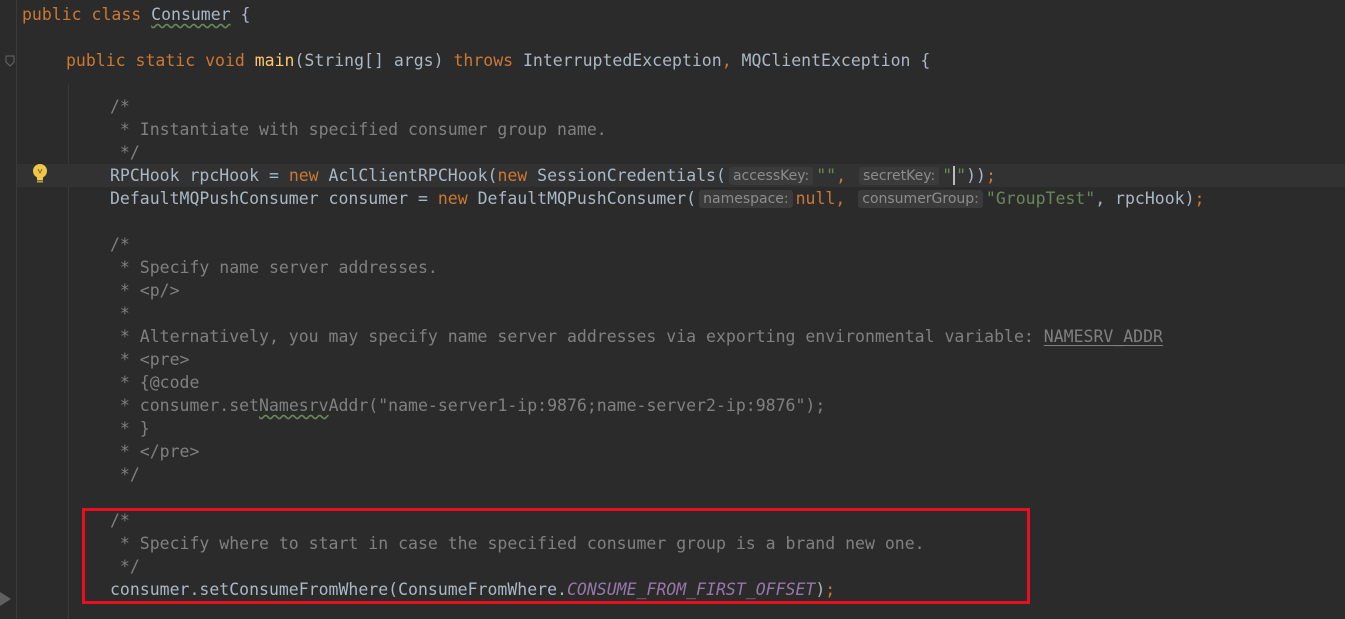 The image size is (1345, 619). Describe the element at coordinates (150, 359) in the screenshot. I see `comment-line: * <pre>` at that location.